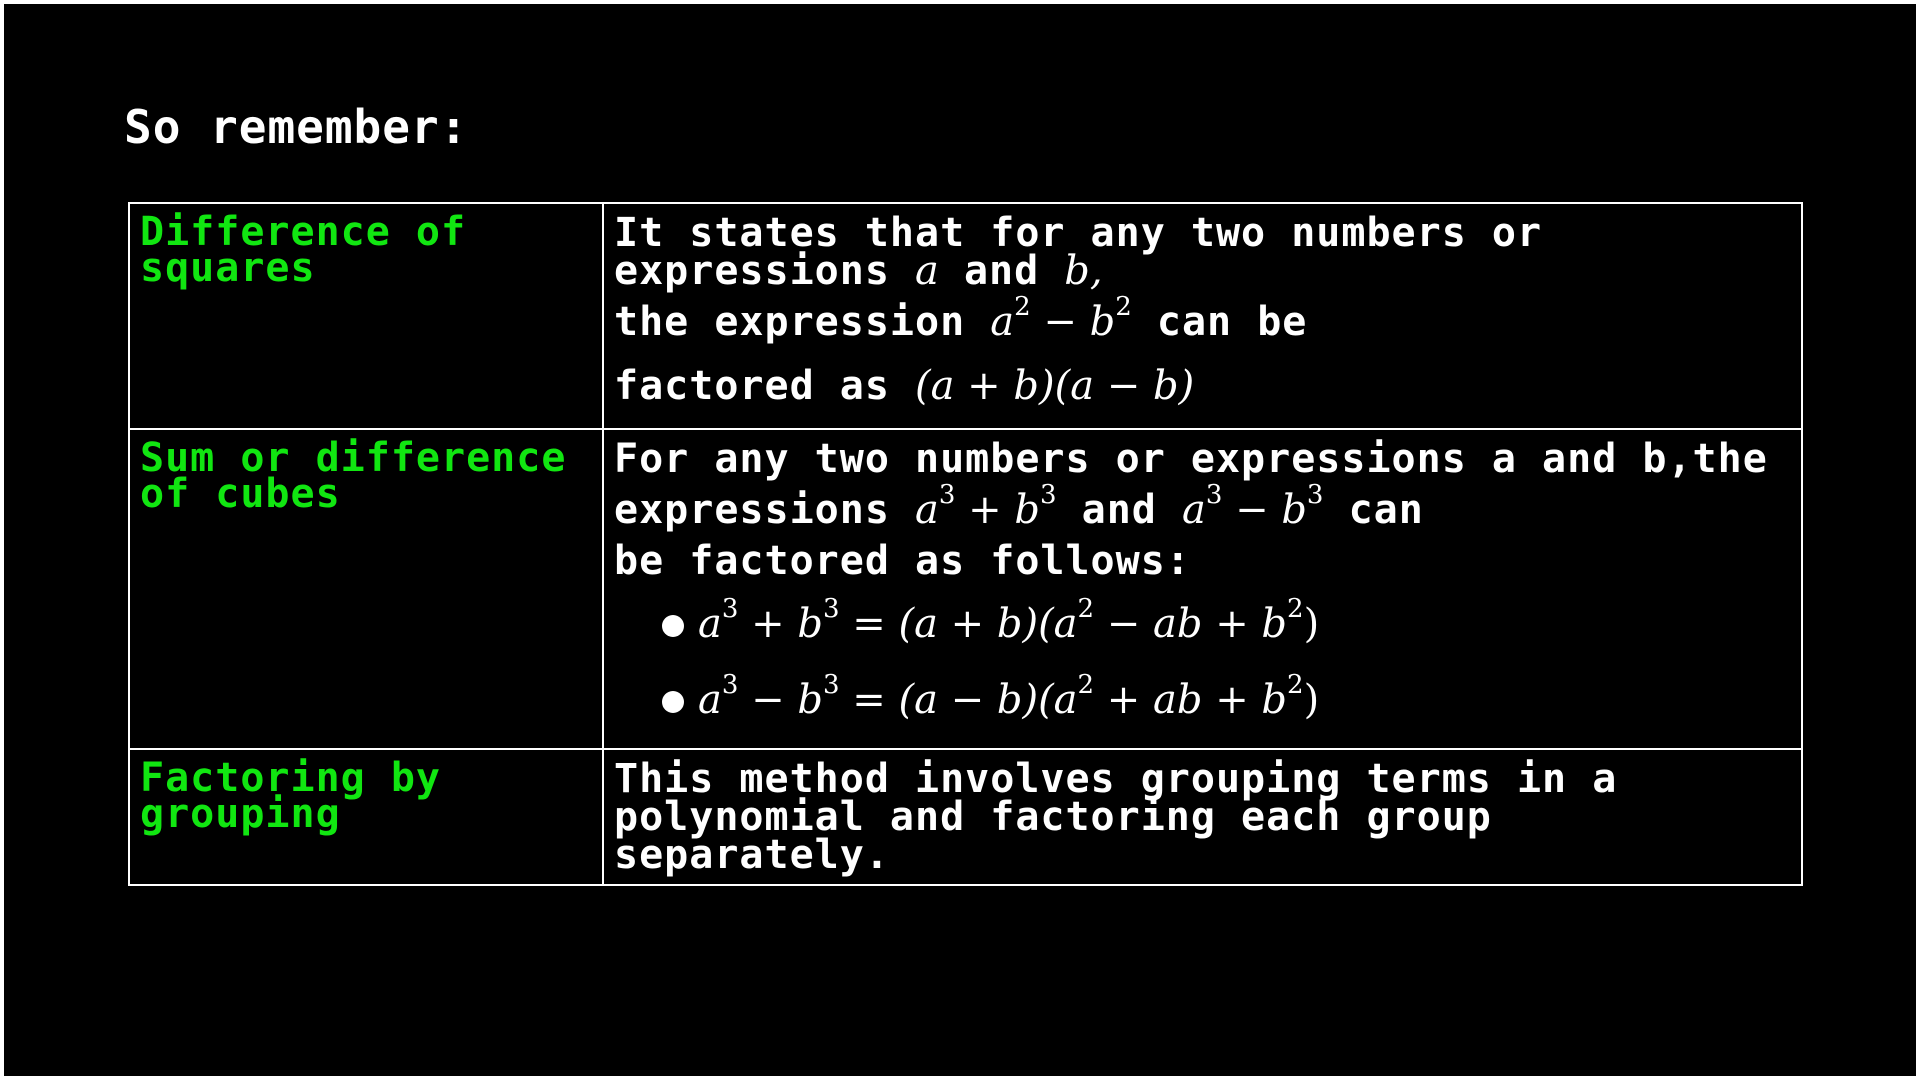  What do you see at coordinates (296, 127) in the screenshot?
I see `slide-heading: So remember:` at bounding box center [296, 127].